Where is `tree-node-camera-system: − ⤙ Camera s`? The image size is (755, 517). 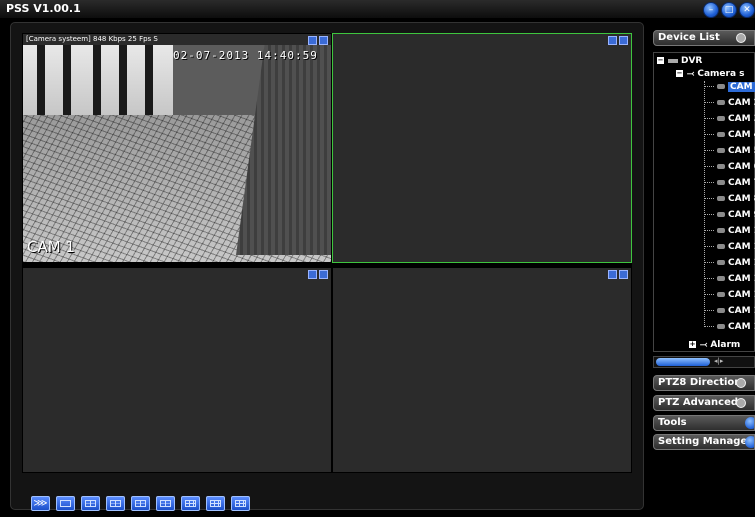
tree-node-camera-system: − ⤙ Camera s is located at coordinates (710, 74).